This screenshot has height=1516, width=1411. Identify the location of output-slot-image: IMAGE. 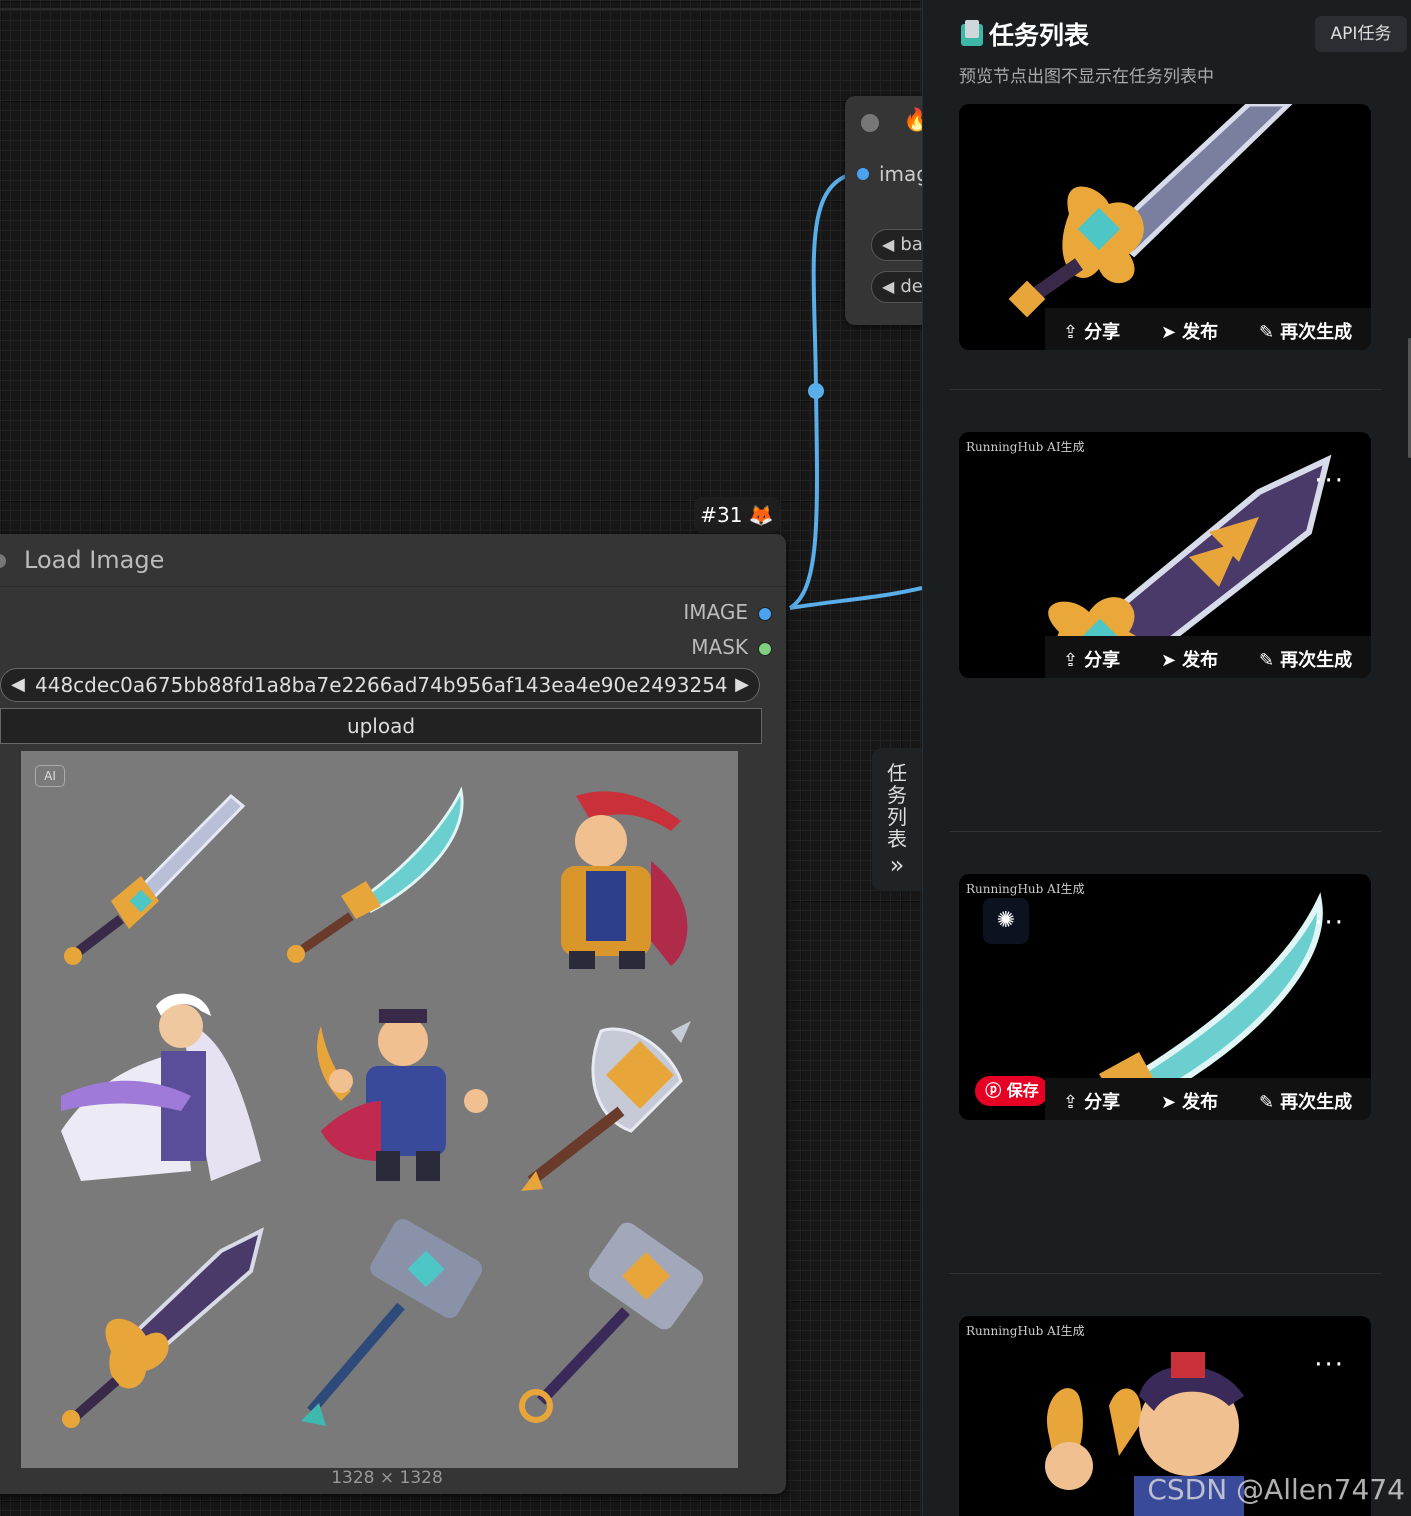
(727, 612).